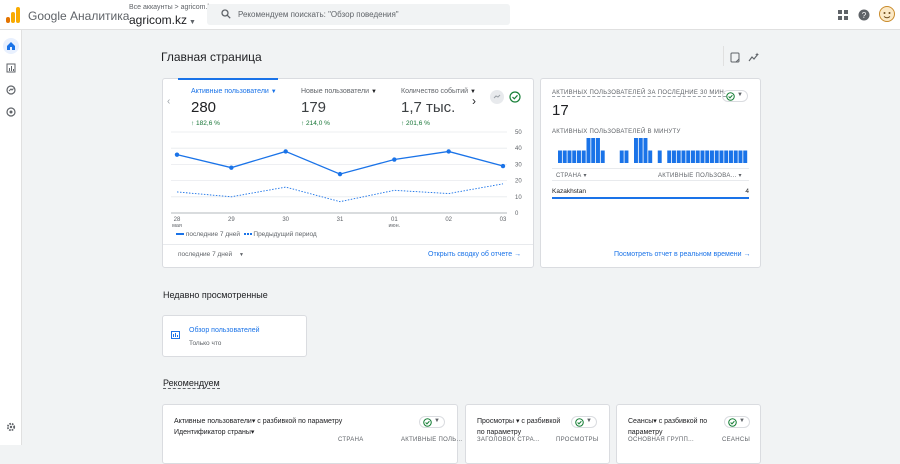 The image size is (900, 464). I want to click on arrow-right-icon: →, so click(518, 254).